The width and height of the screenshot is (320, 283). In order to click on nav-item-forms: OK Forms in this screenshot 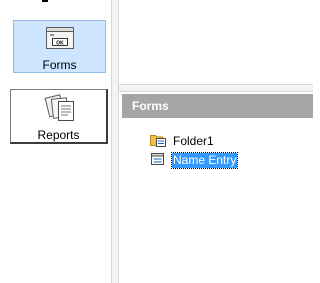, I will do `click(59, 46)`.